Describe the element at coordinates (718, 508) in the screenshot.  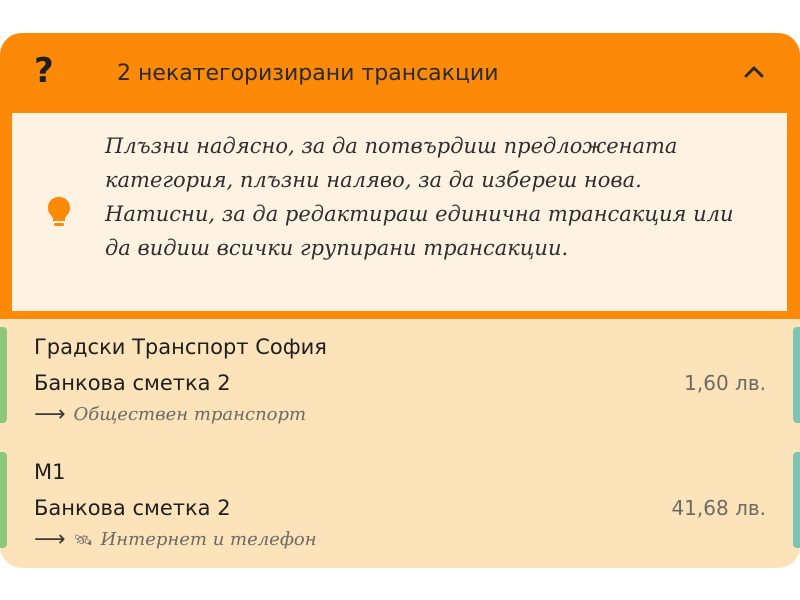
I see `transaction-amount: 41,68 лв.` at that location.